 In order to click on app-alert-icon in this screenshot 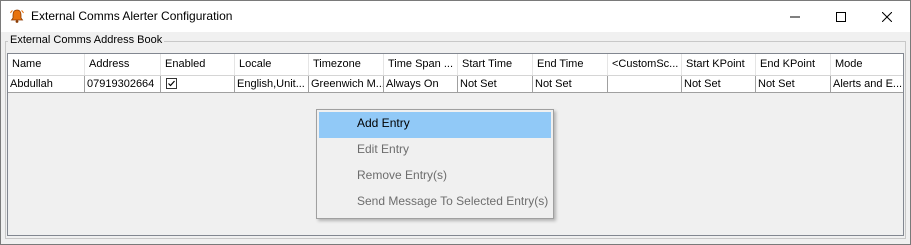, I will do `click(17, 16)`.